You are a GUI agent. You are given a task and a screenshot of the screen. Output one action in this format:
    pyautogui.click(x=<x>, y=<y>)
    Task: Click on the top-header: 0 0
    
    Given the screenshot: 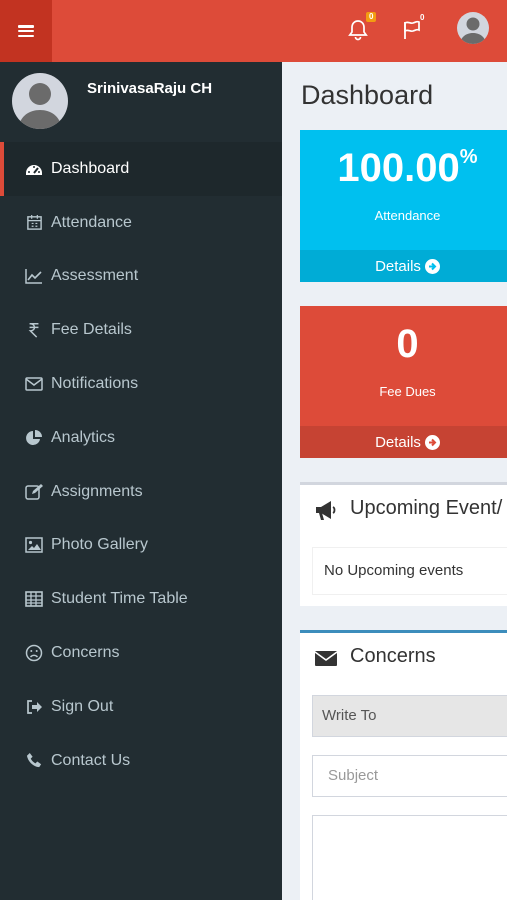 What is the action you would take?
    pyautogui.click(x=253, y=31)
    